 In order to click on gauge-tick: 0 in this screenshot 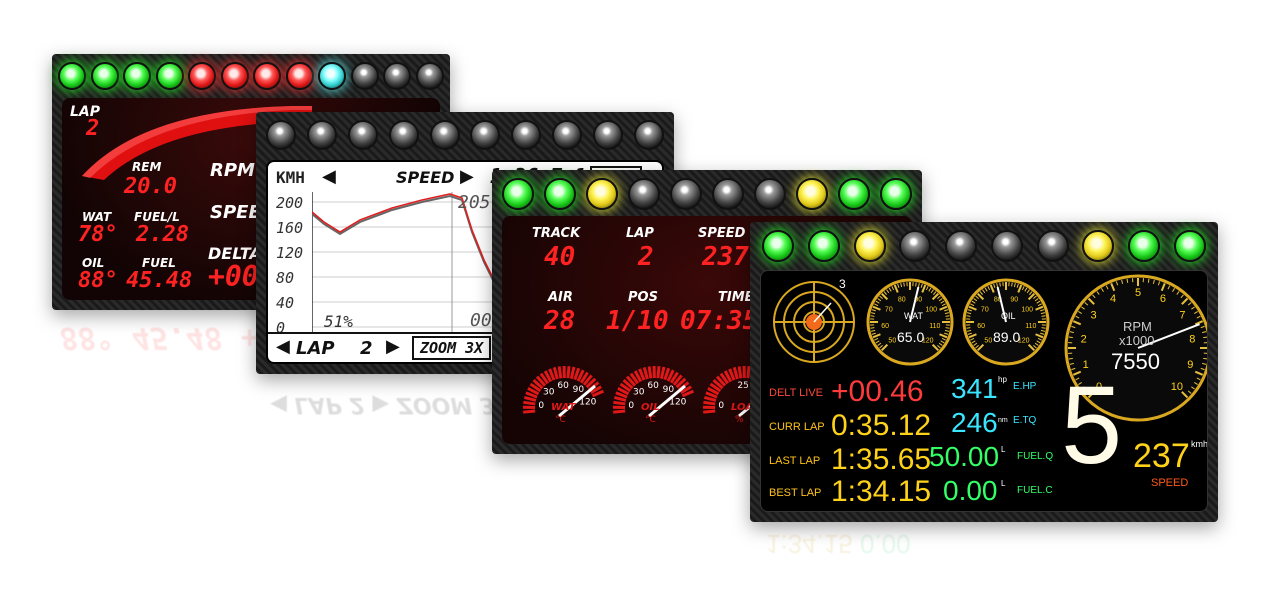, I will do `click(631, 406)`.